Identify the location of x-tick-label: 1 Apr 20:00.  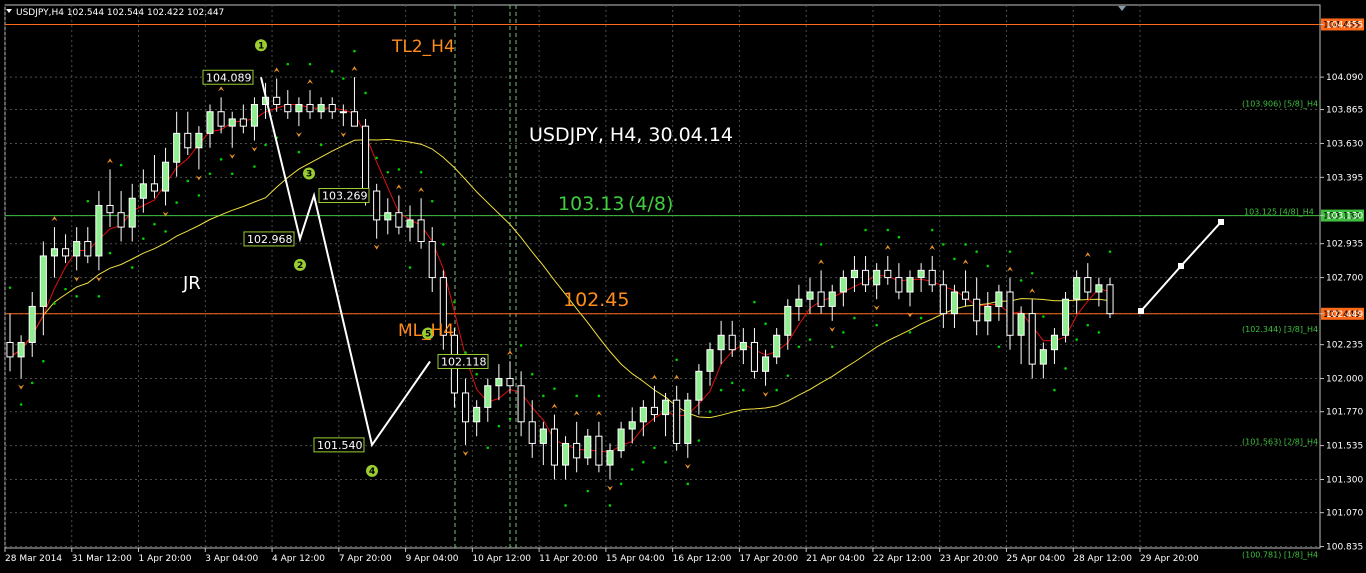
(165, 559).